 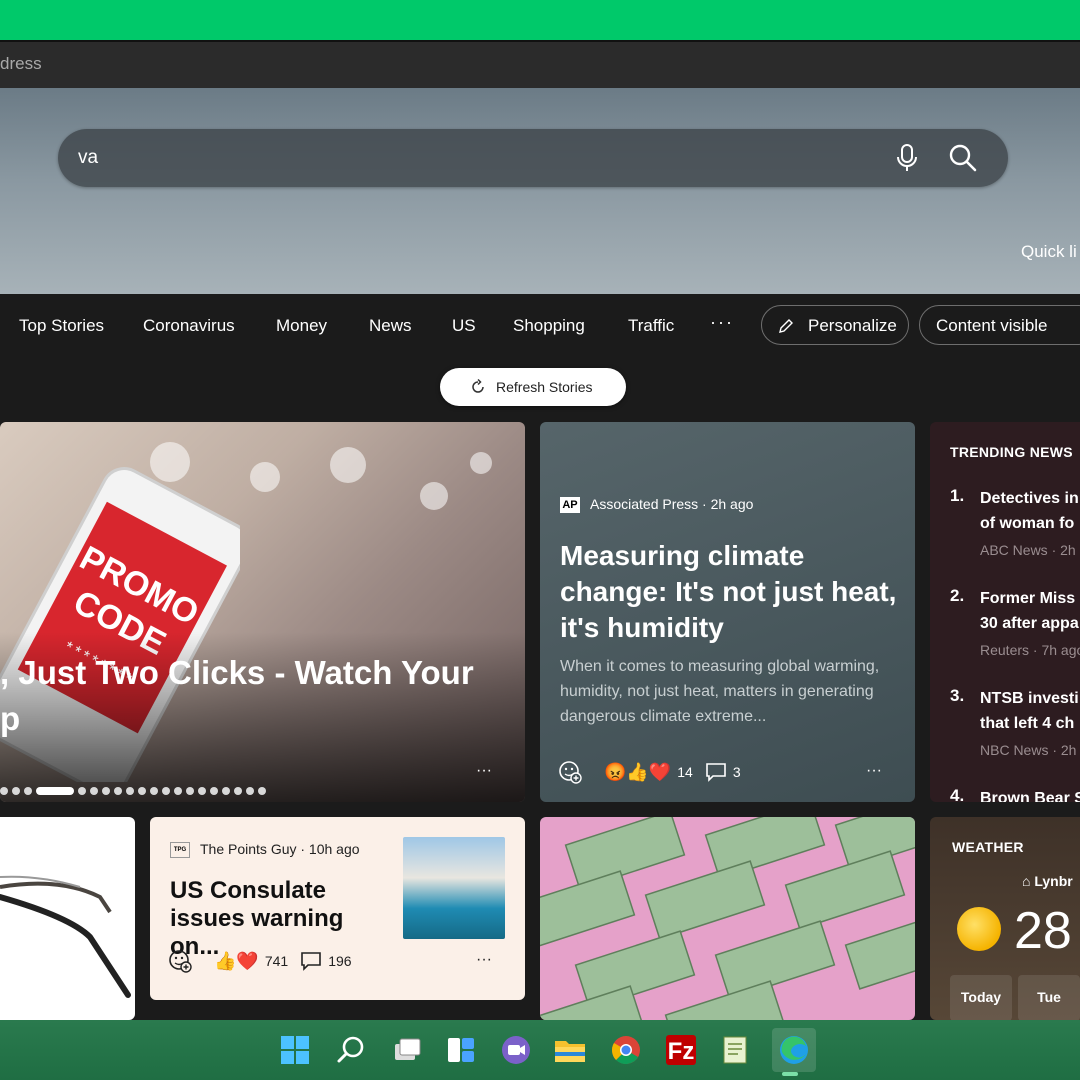 What do you see at coordinates (874, 771) in the screenshot?
I see `climate-more-button: ···` at bounding box center [874, 771].